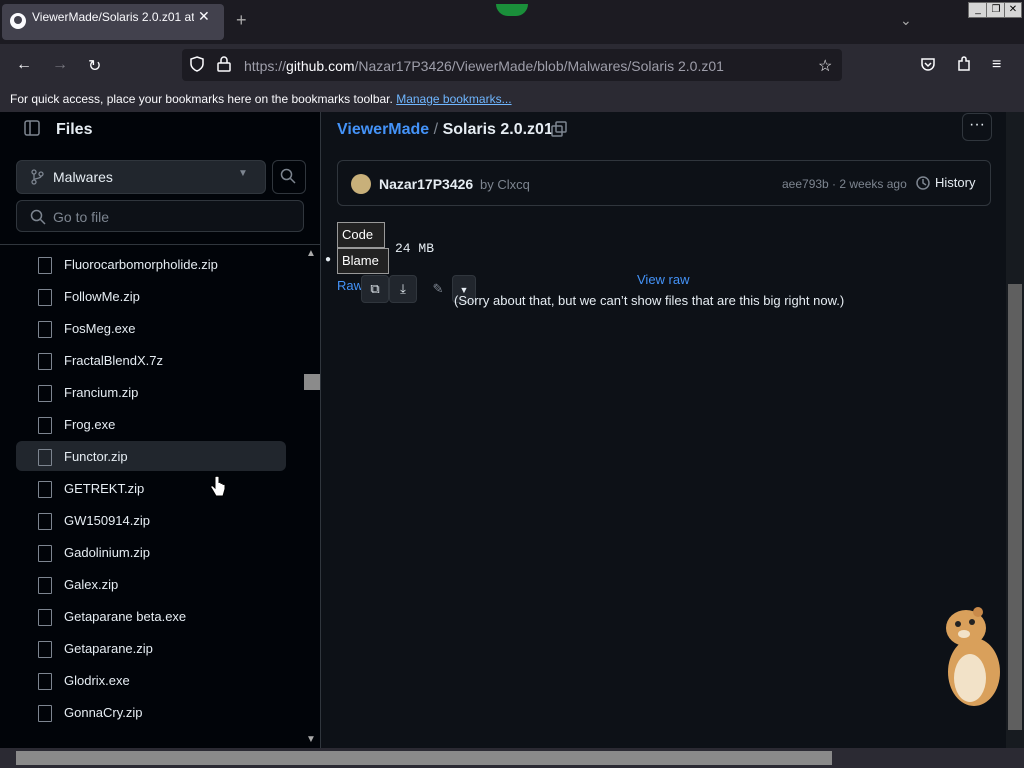 The image size is (1024, 768). What do you see at coordinates (312, 382) in the screenshot?
I see `sidebar-scrollbar-thumb` at bounding box center [312, 382].